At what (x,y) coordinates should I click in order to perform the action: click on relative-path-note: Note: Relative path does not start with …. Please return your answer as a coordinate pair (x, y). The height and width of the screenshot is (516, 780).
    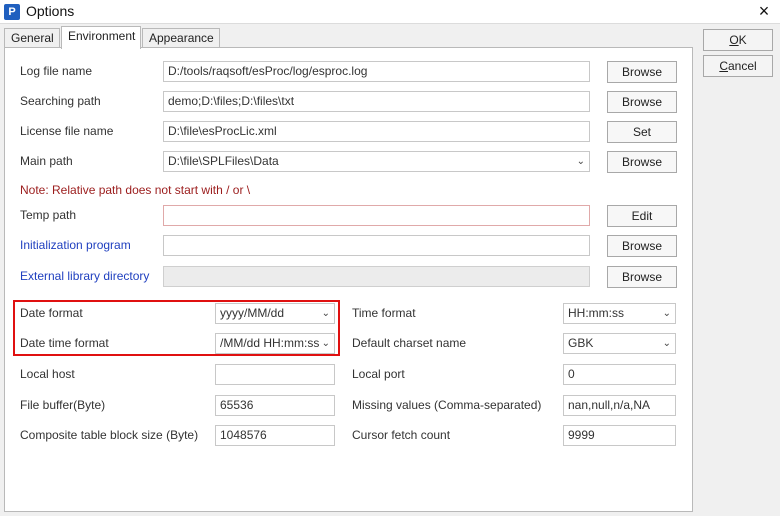
    Looking at the image, I should click on (135, 190).